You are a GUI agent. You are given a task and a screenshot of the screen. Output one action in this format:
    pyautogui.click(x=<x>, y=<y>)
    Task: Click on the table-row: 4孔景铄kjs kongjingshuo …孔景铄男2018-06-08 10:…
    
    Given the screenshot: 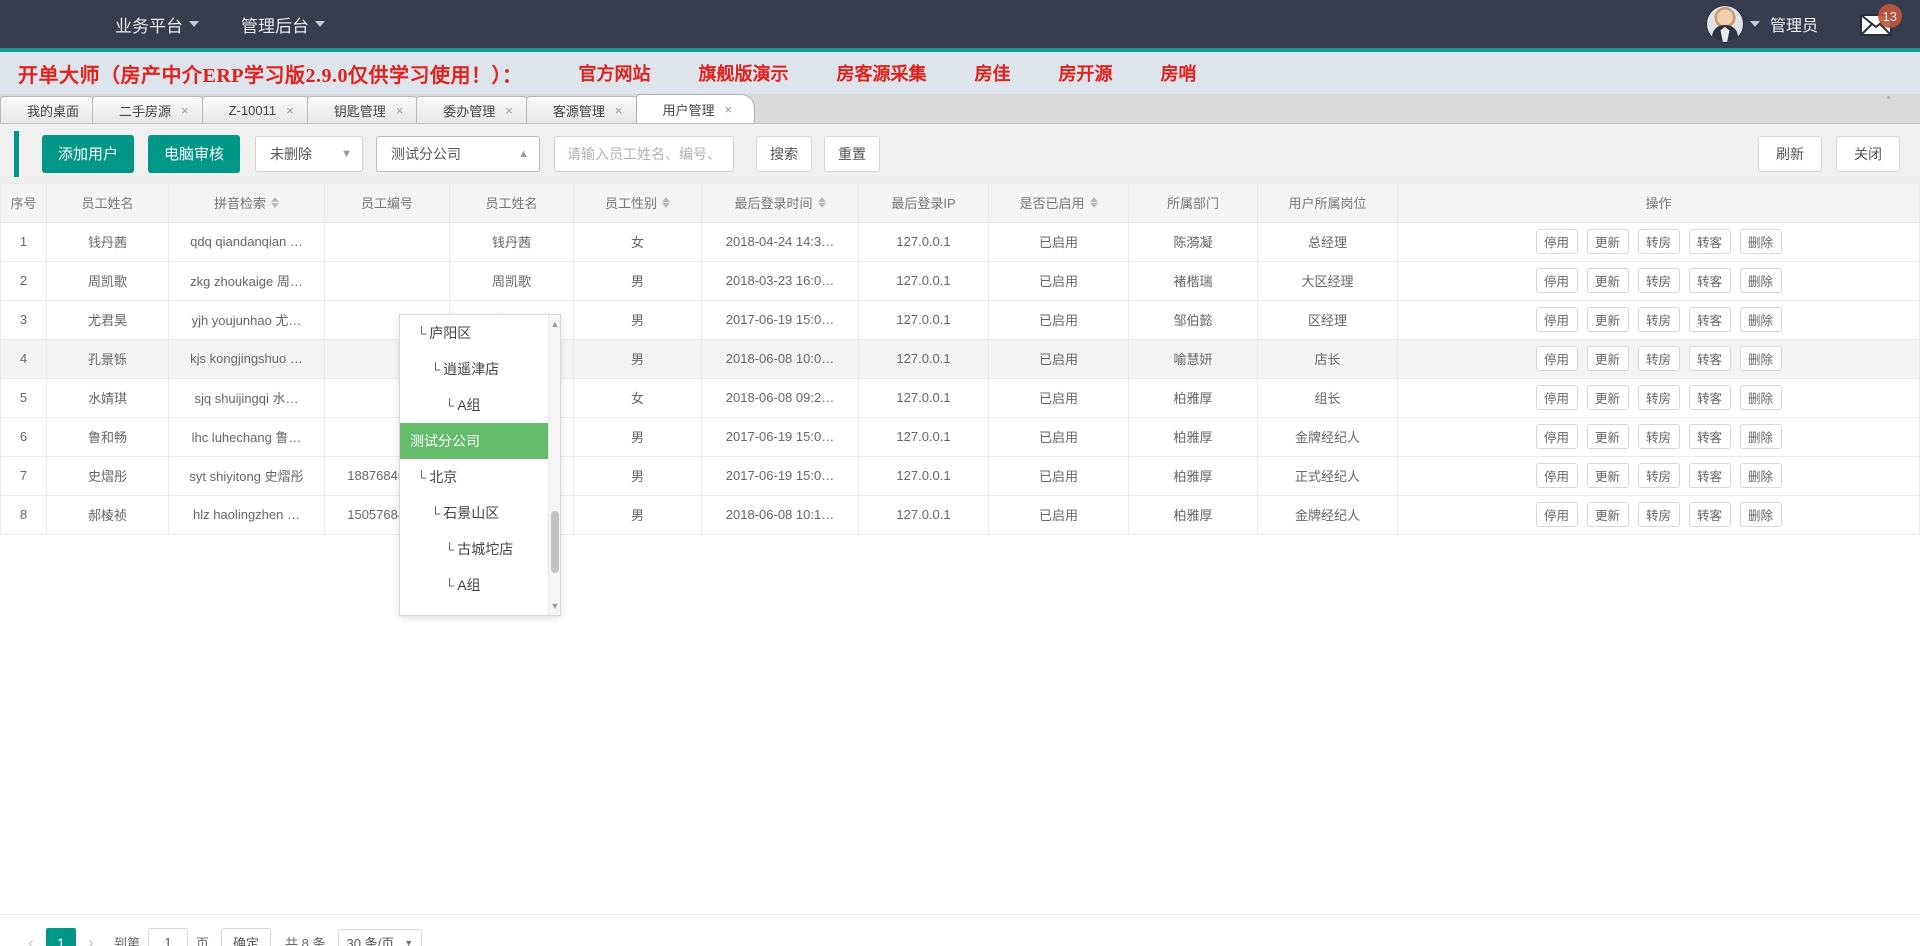 What is the action you would take?
    pyautogui.click(x=960, y=358)
    